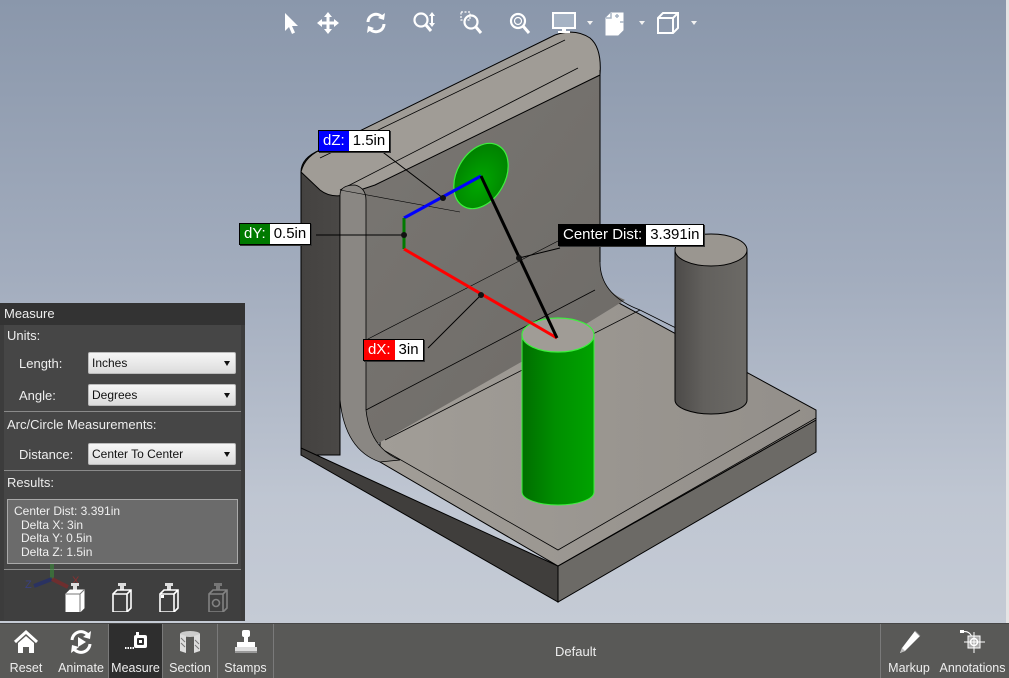  Describe the element at coordinates (41, 363) in the screenshot. I see `length-label: Length:` at that location.